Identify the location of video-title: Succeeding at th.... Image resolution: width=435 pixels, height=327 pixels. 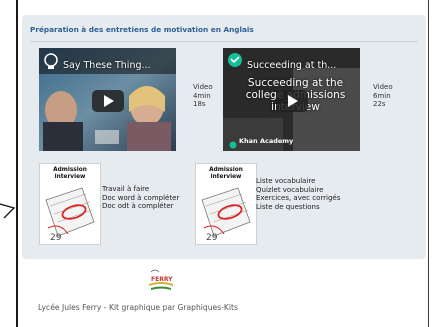
(292, 65).